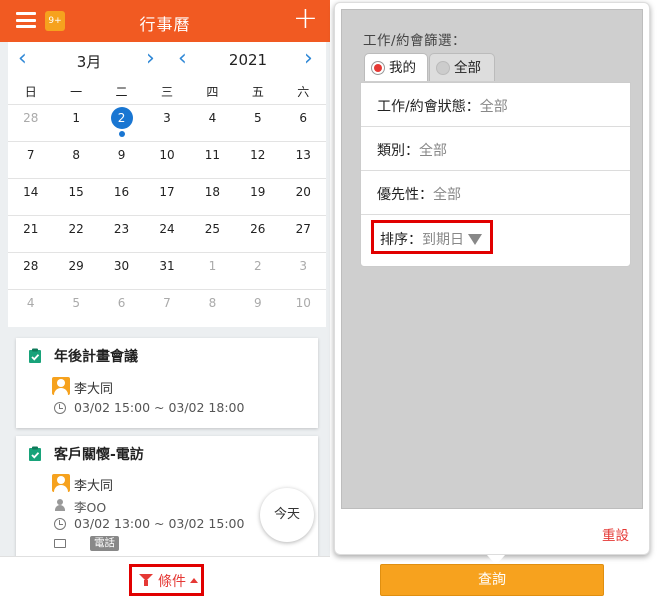  What do you see at coordinates (167, 383) in the screenshot?
I see `event-card: 年後計畫會議 李大同 03/02 15:00 ~ 03/02 18:00` at bounding box center [167, 383].